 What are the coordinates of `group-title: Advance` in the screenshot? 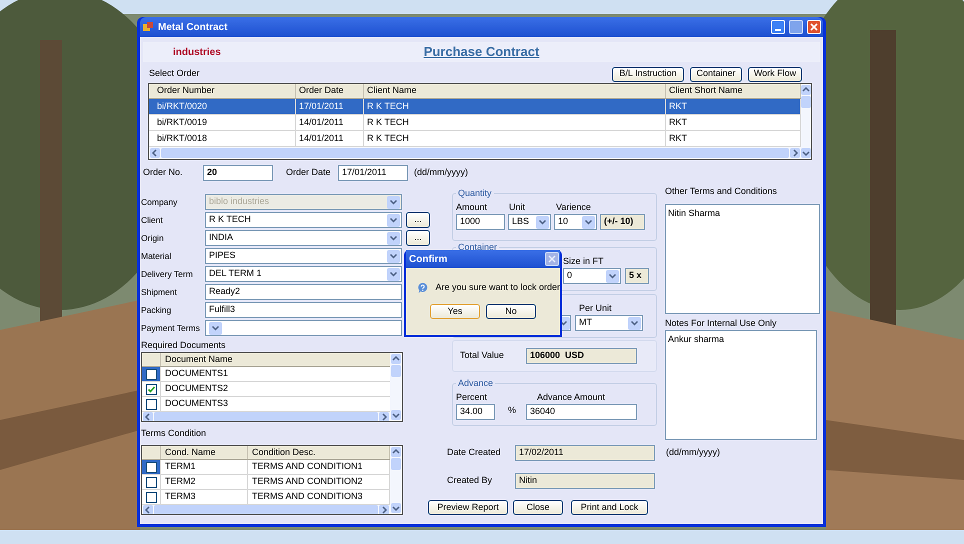 It's located at (475, 383).